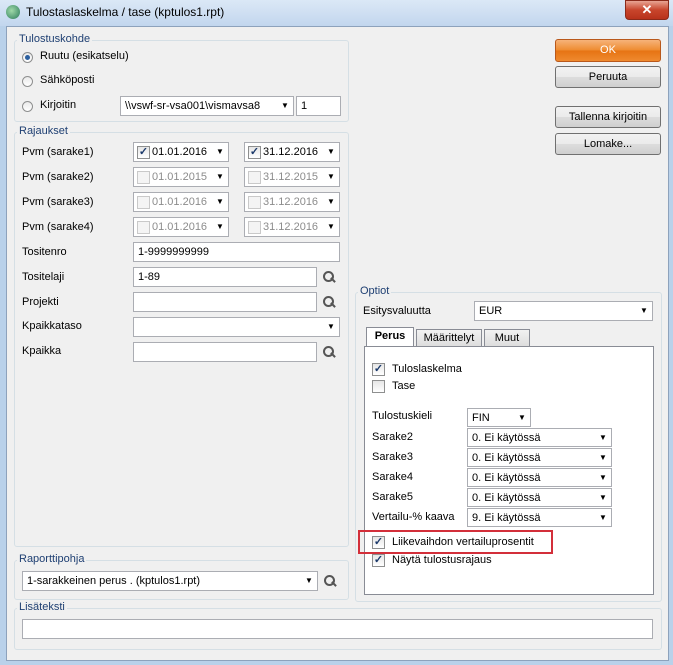 The height and width of the screenshot is (665, 673). I want to click on close-button: ✕, so click(647, 10).